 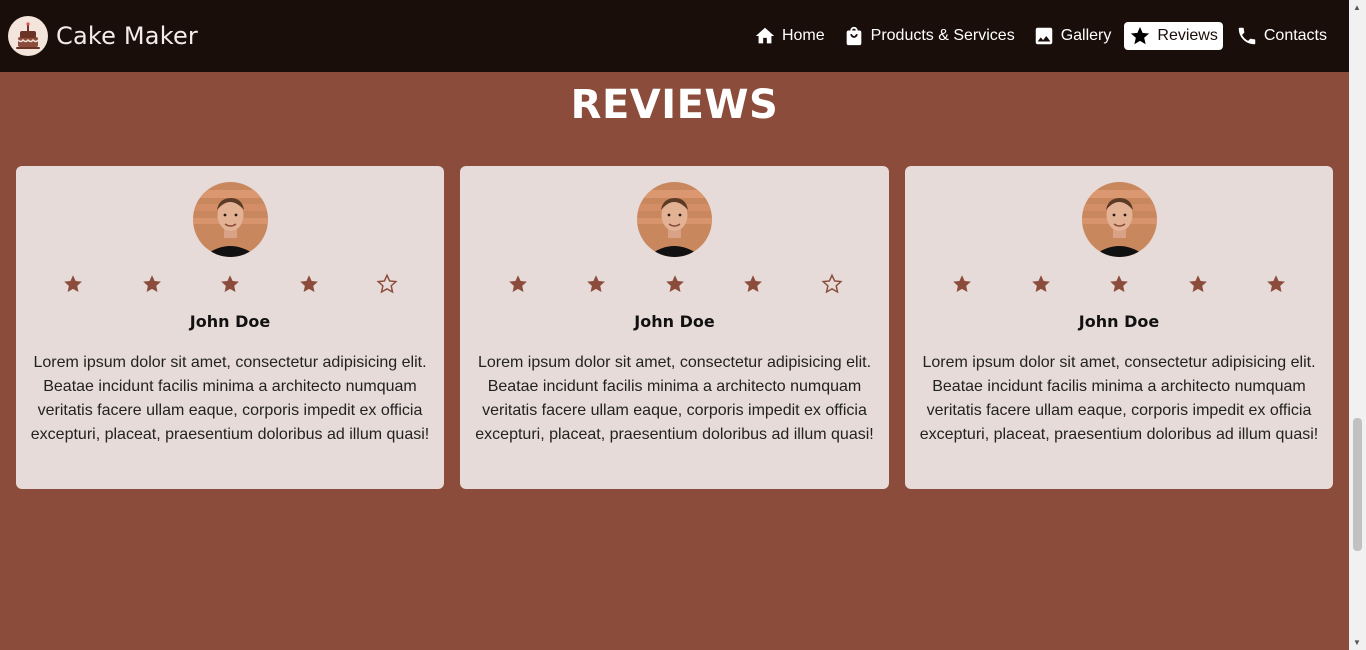 I want to click on nav-label: Products & Services, so click(x=942, y=35).